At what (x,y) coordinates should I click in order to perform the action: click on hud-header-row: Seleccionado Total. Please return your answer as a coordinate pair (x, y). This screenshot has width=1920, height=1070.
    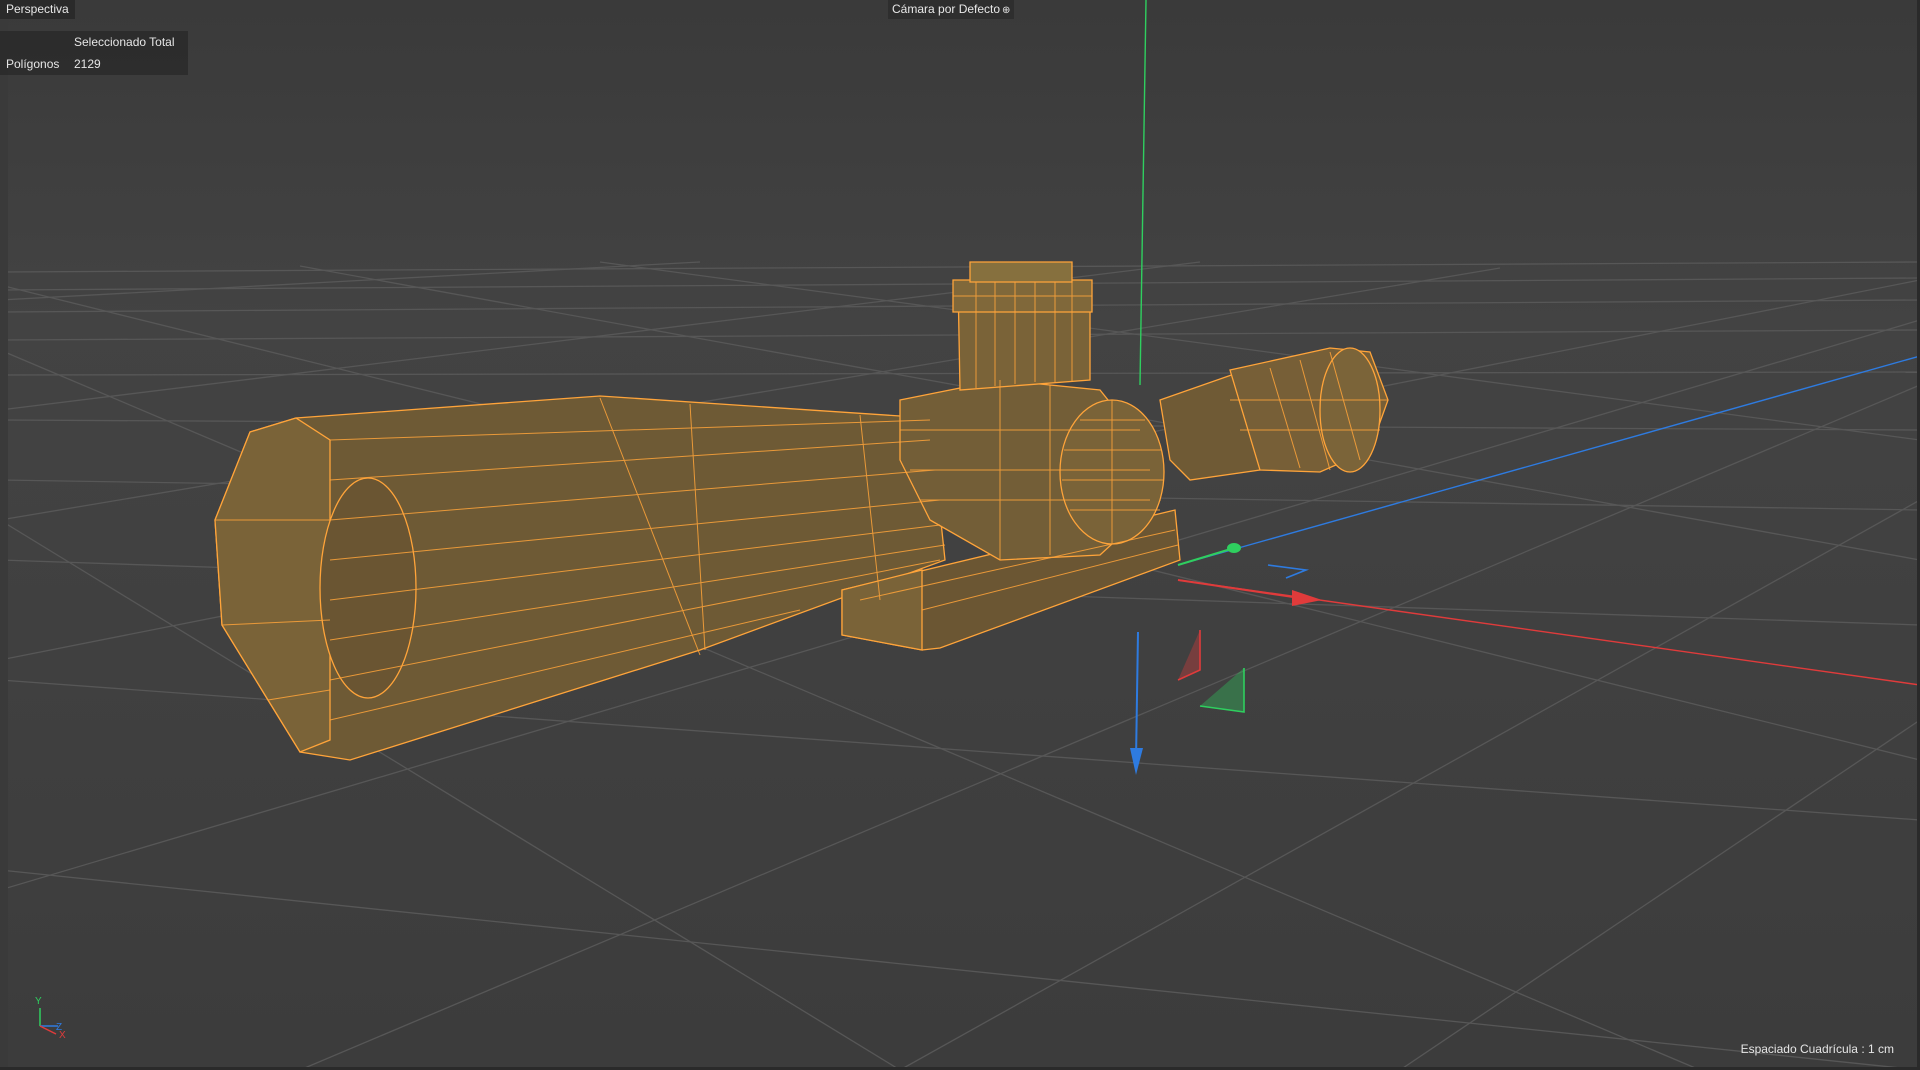
    Looking at the image, I should click on (94, 42).